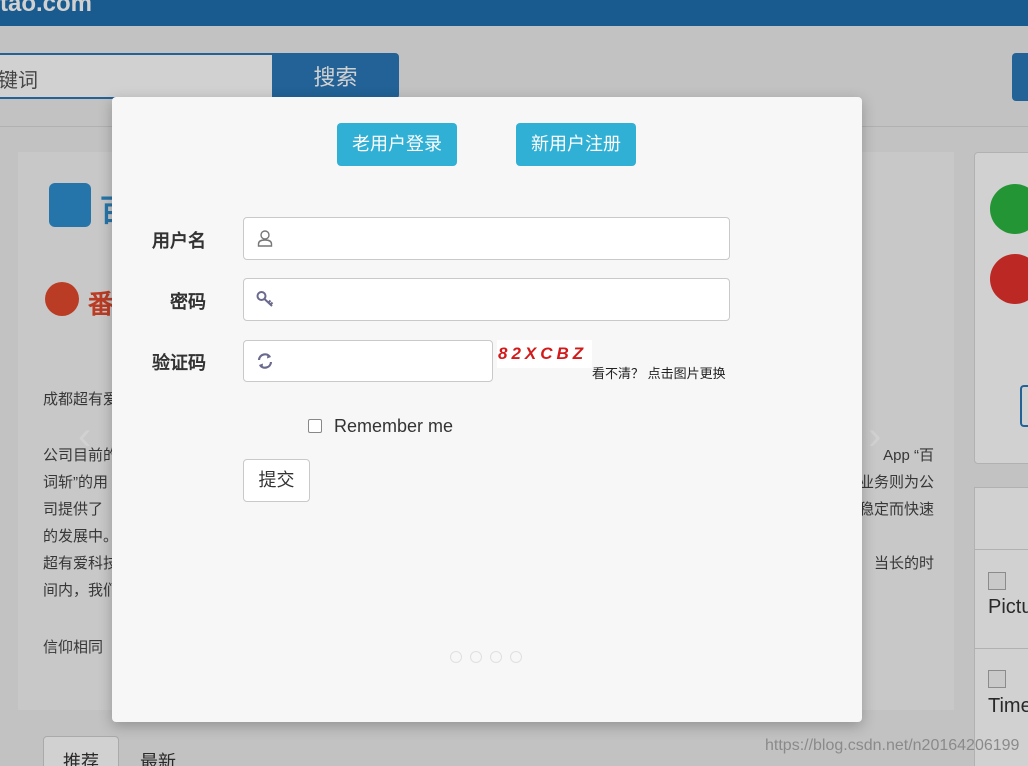 This screenshot has height=766, width=1028. I want to click on username-field, so click(486, 238).